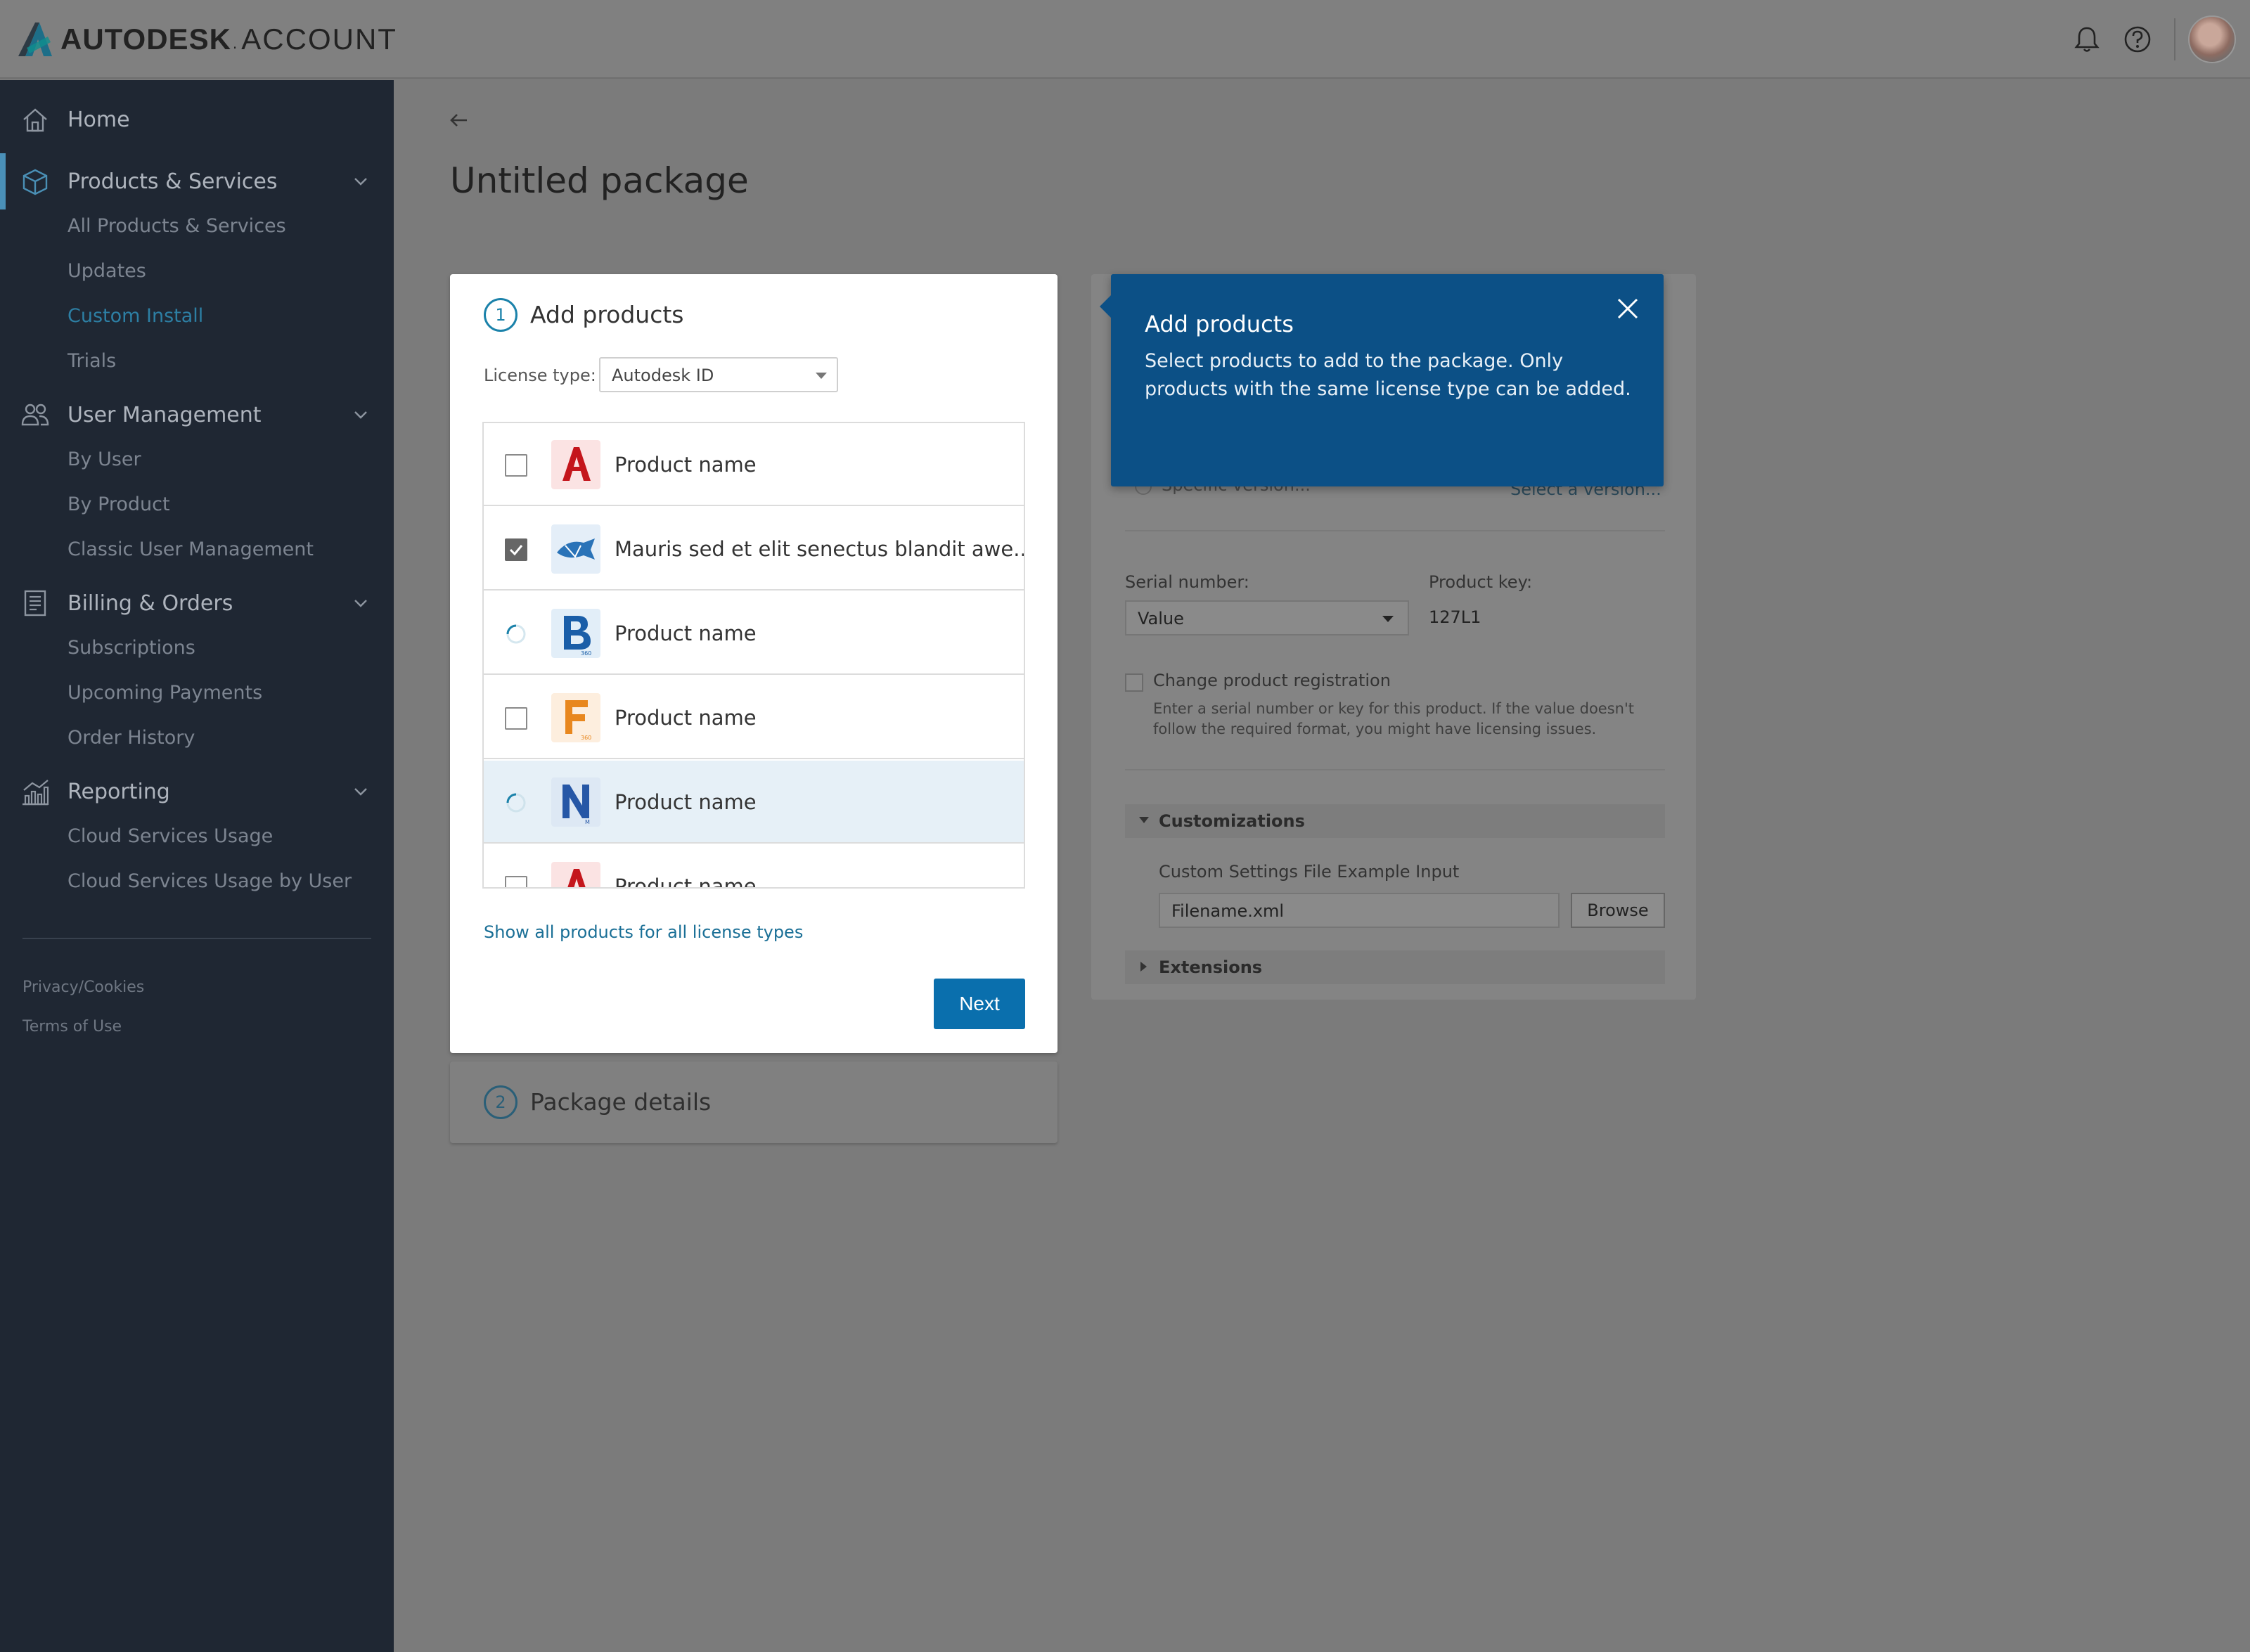 This screenshot has height=1652, width=2250. I want to click on bim360-icon: 360, so click(575, 633).